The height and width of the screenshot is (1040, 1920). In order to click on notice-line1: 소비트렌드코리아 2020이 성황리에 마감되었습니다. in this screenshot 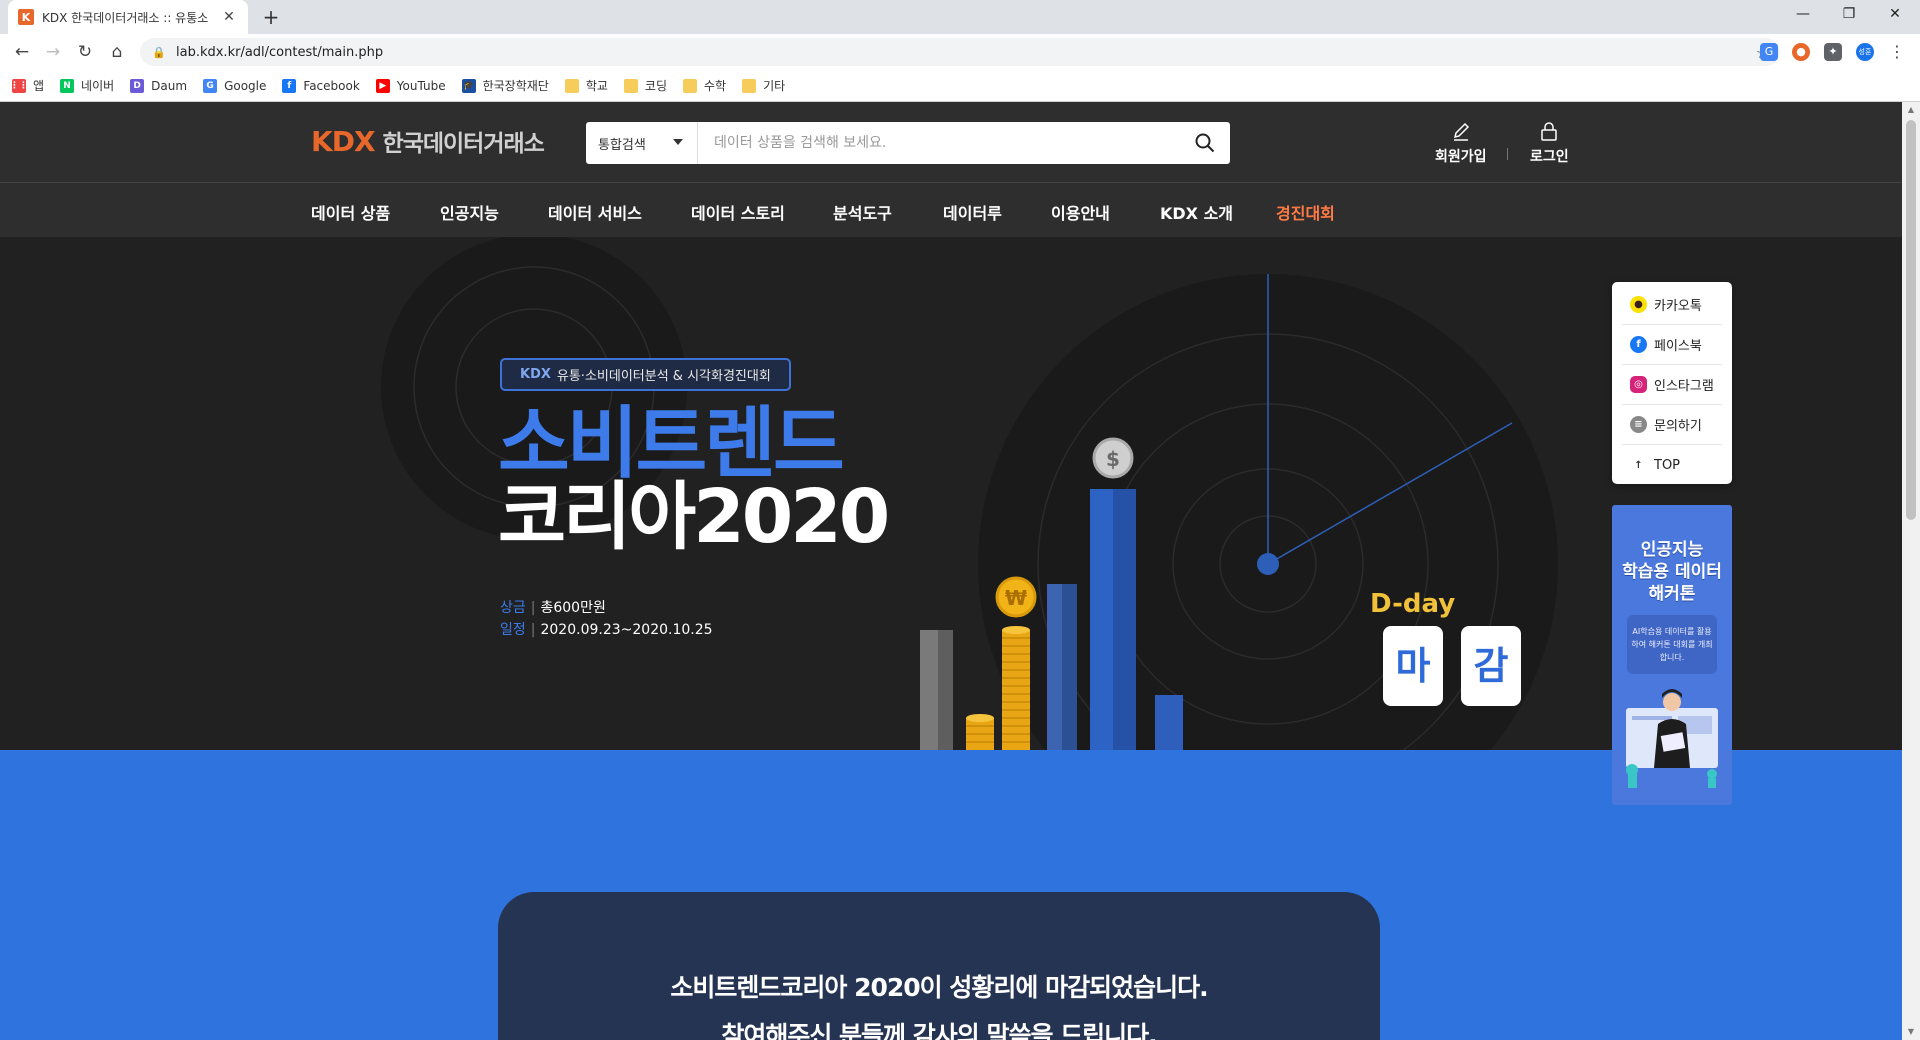, I will do `click(939, 987)`.